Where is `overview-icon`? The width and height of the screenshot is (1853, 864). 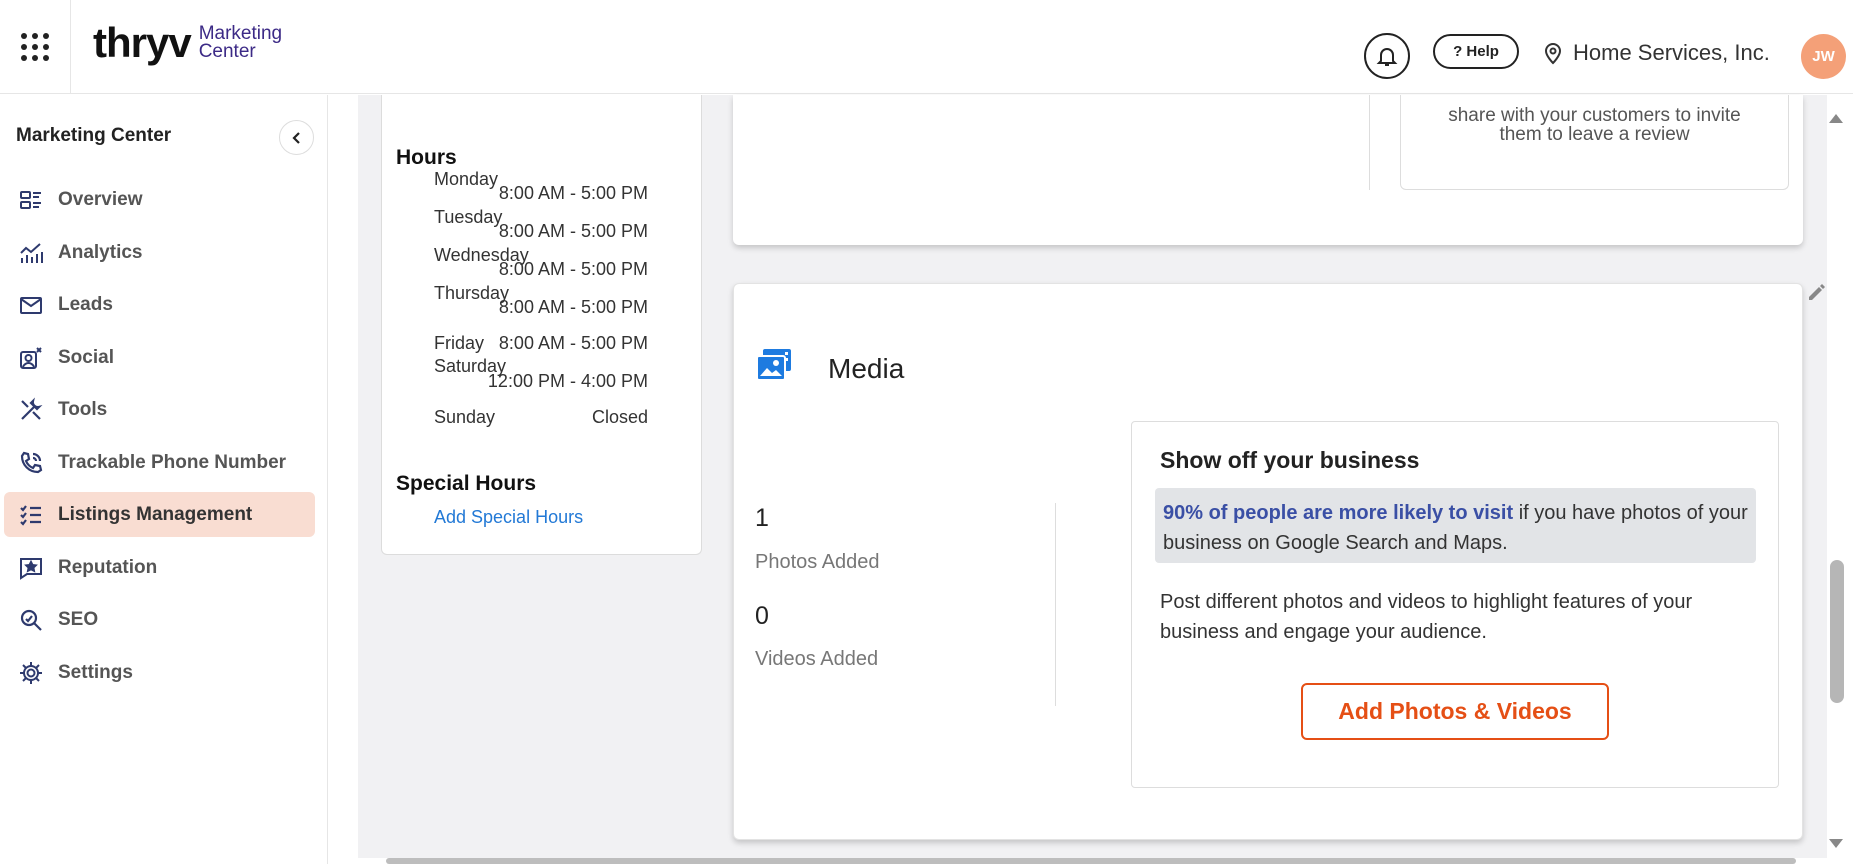
overview-icon is located at coordinates (30, 199).